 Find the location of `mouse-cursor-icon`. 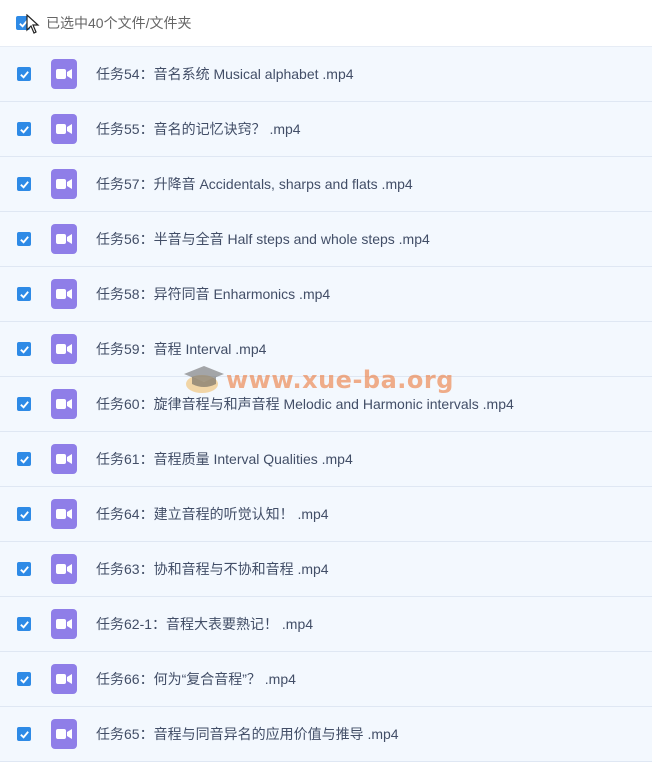

mouse-cursor-icon is located at coordinates (33, 24).